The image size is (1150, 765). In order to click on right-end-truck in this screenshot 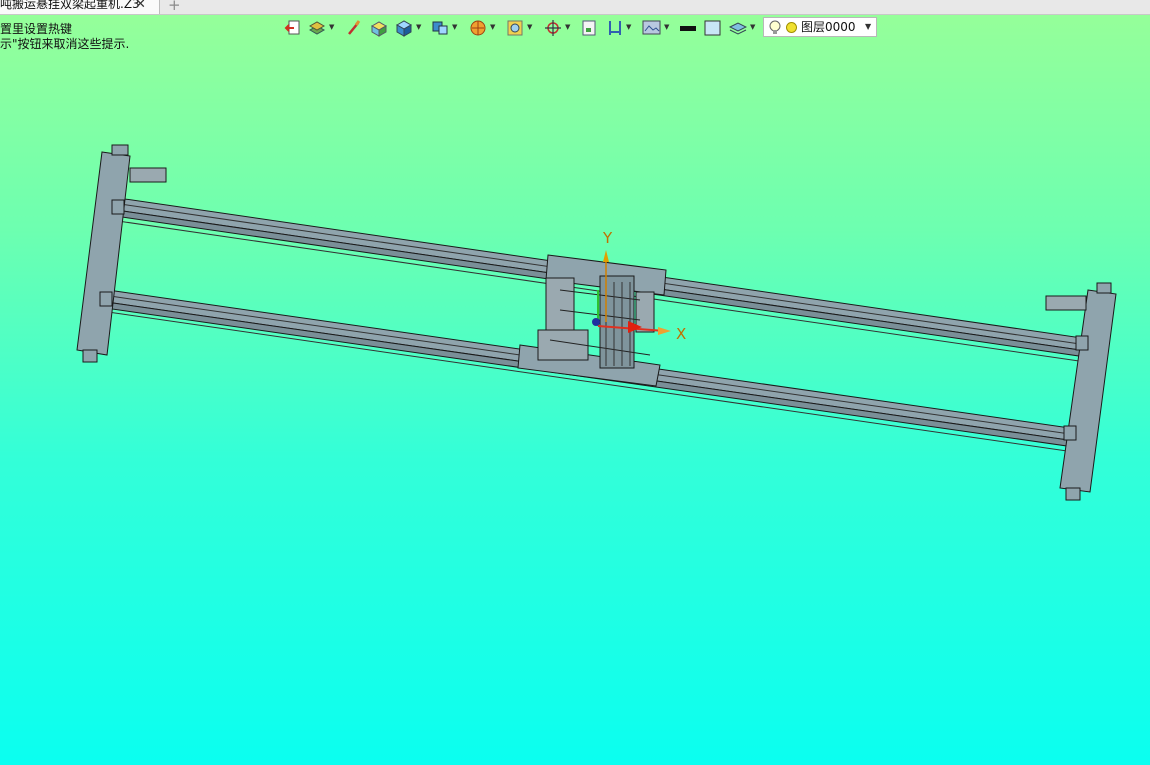, I will do `click(1081, 391)`.